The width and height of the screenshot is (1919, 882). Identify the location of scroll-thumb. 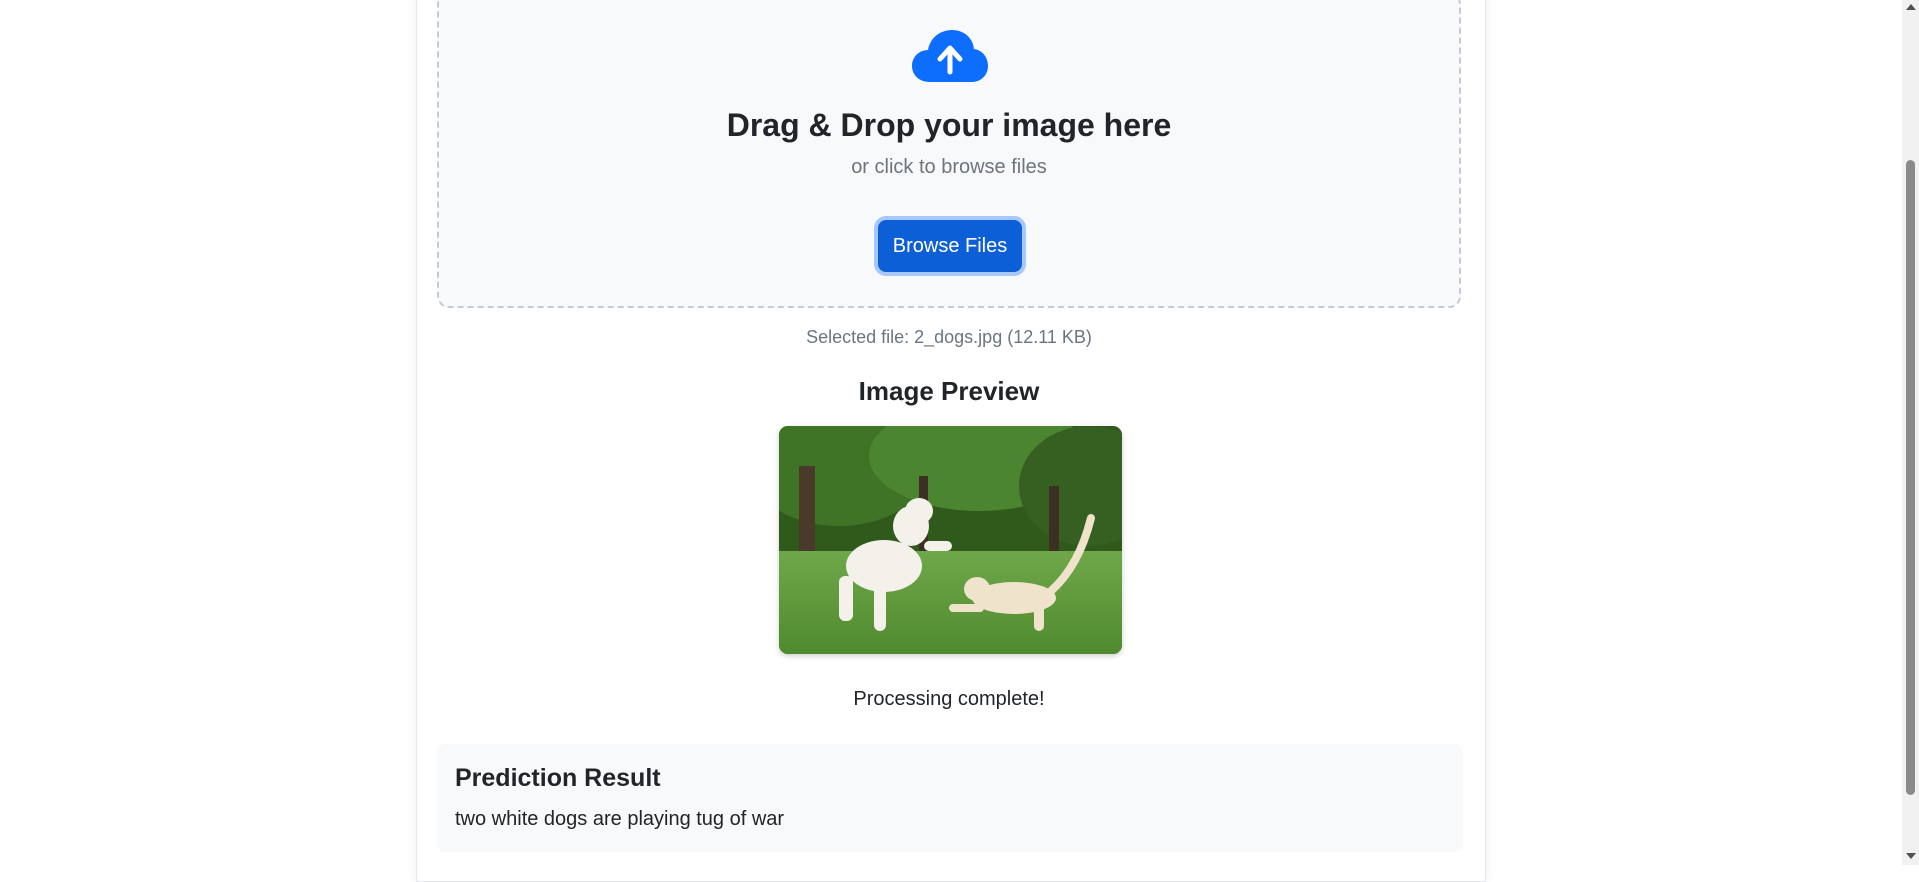
(1910, 477).